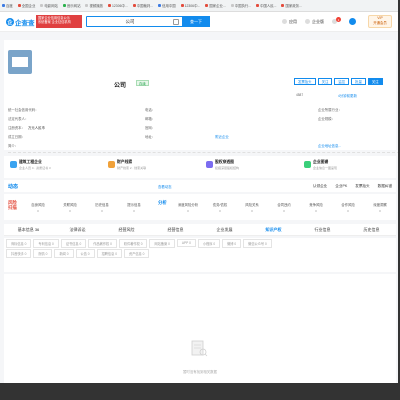  I want to click on analysis-cell-name: 竞争风险, so click(316, 204).